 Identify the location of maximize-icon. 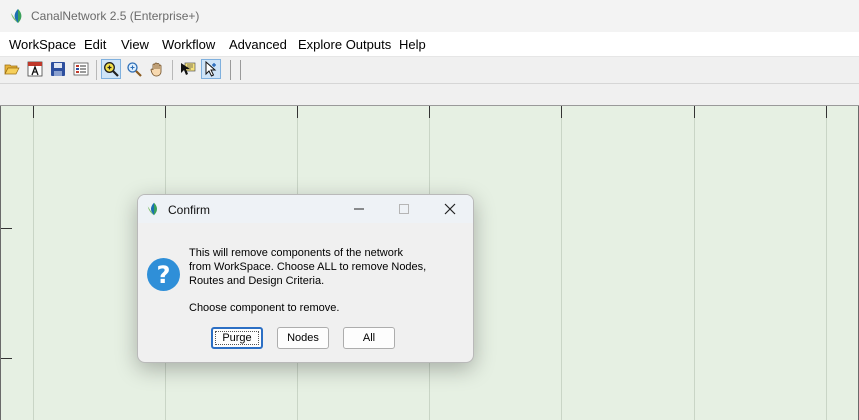
(404, 209).